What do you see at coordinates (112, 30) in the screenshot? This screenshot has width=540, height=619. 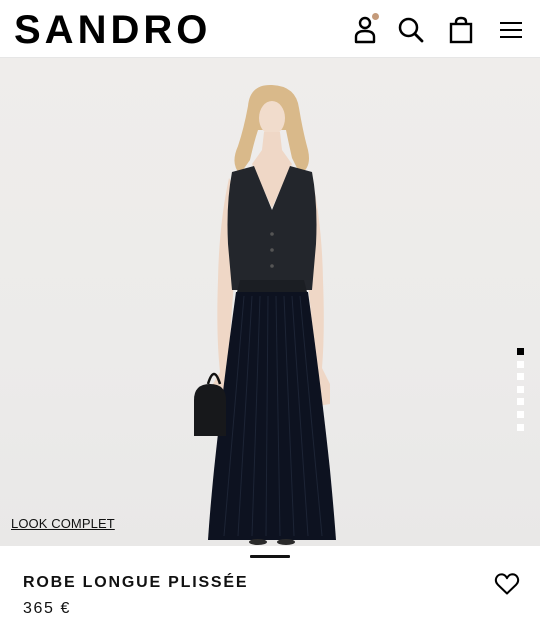 I see `brand-logo: SANDRO` at bounding box center [112, 30].